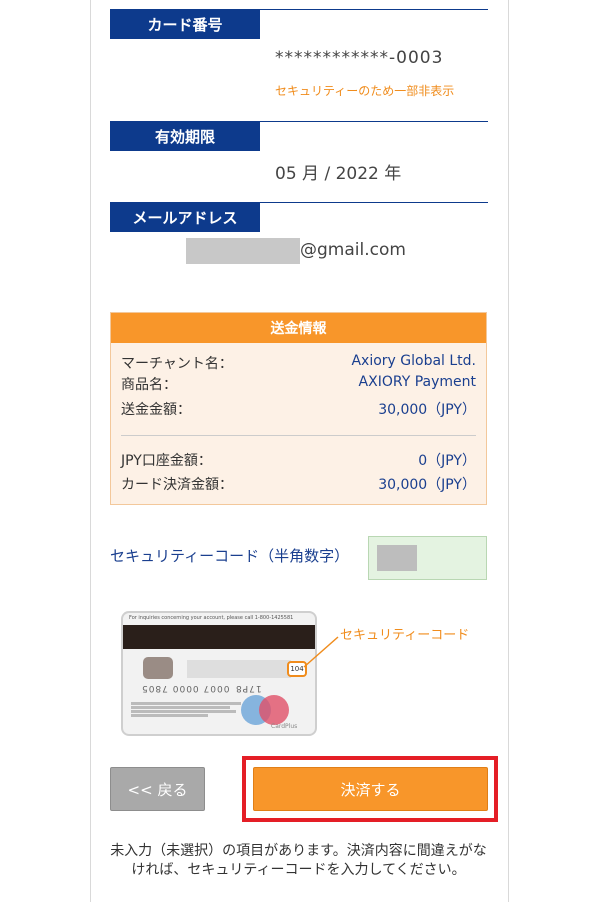  Describe the element at coordinates (243, 251) in the screenshot. I see `email-masked-part` at that location.